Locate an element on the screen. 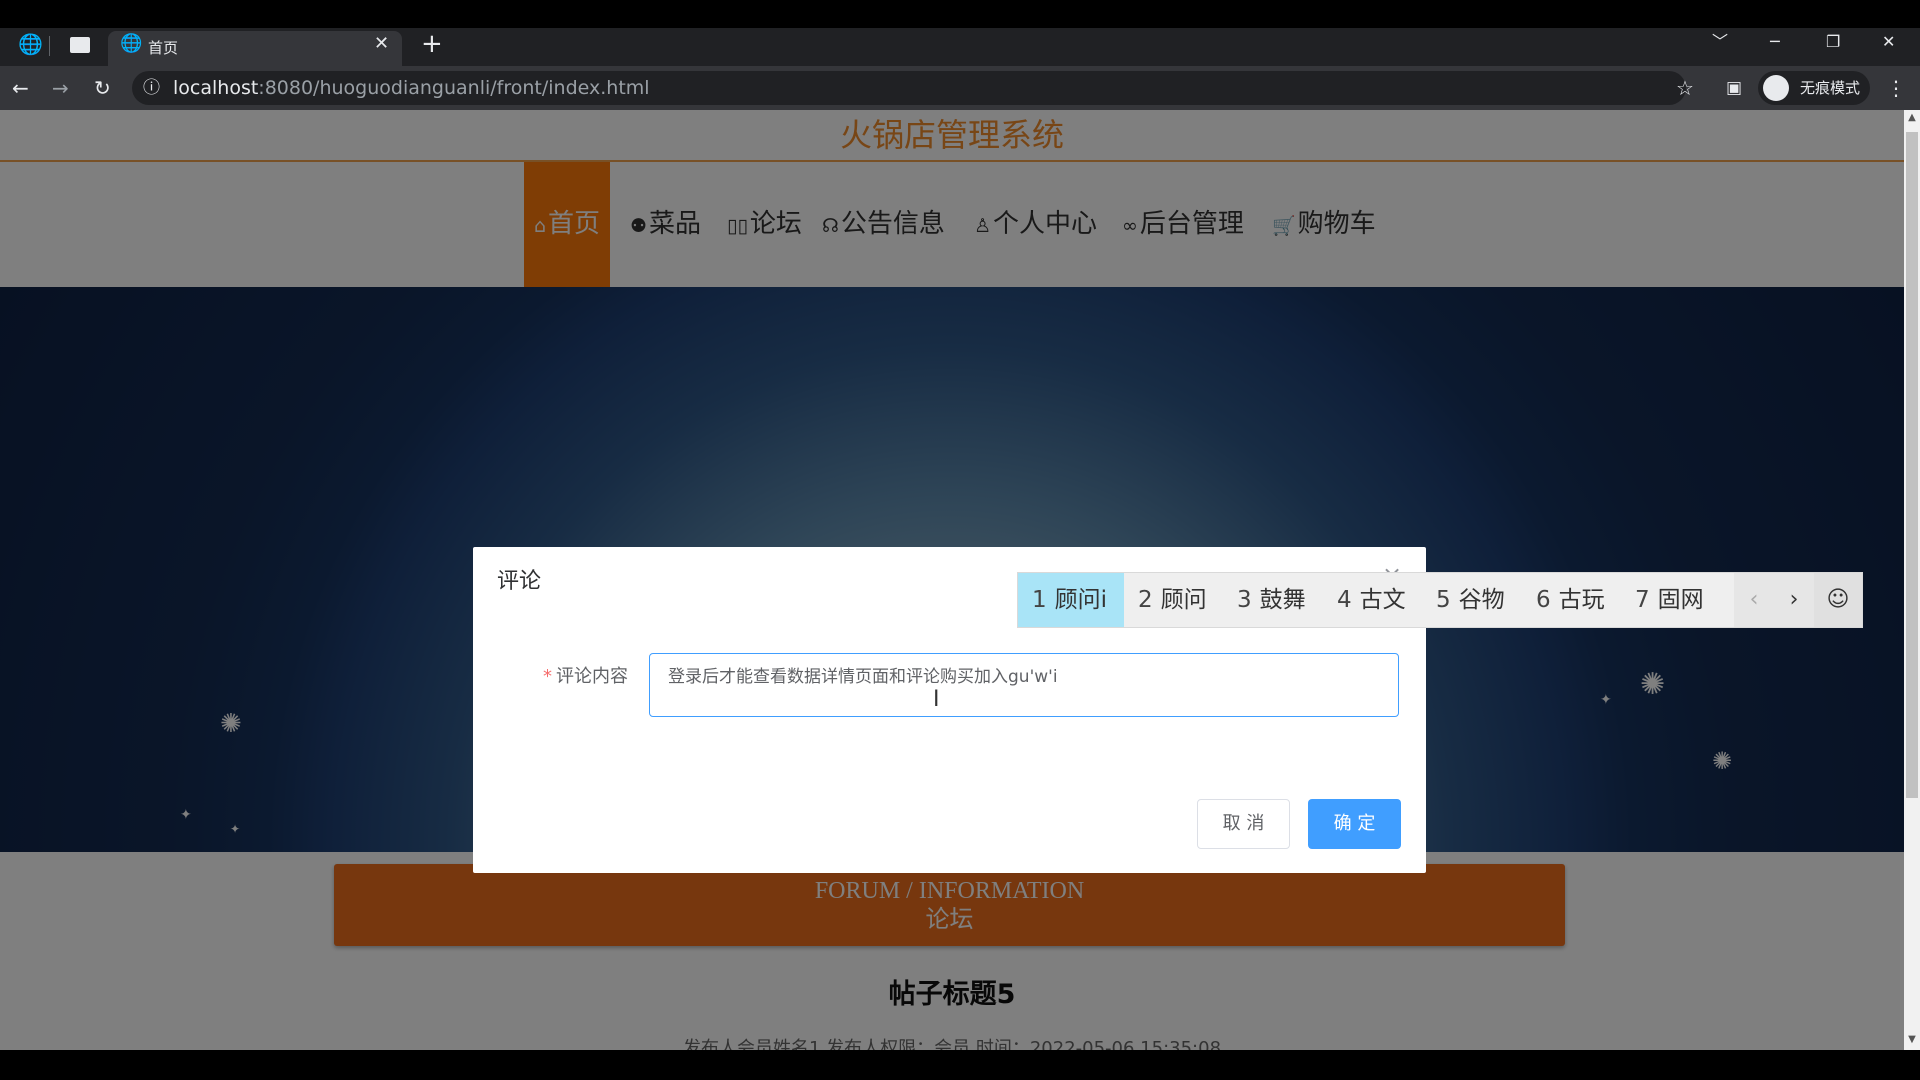 Image resolution: width=1920 pixels, height=1080 pixels. dialog-title: 评论 is located at coordinates (519, 581).